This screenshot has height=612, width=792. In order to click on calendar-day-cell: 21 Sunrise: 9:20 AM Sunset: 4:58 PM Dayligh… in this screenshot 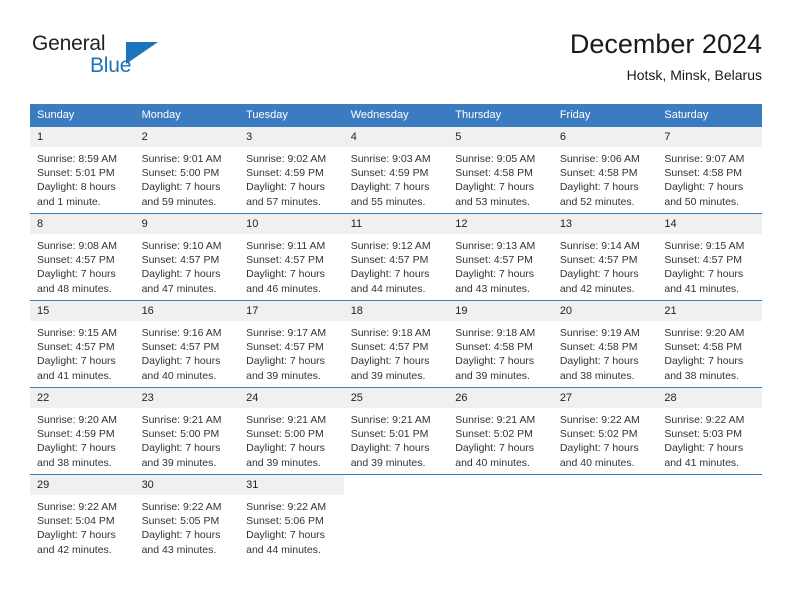, I will do `click(709, 344)`.